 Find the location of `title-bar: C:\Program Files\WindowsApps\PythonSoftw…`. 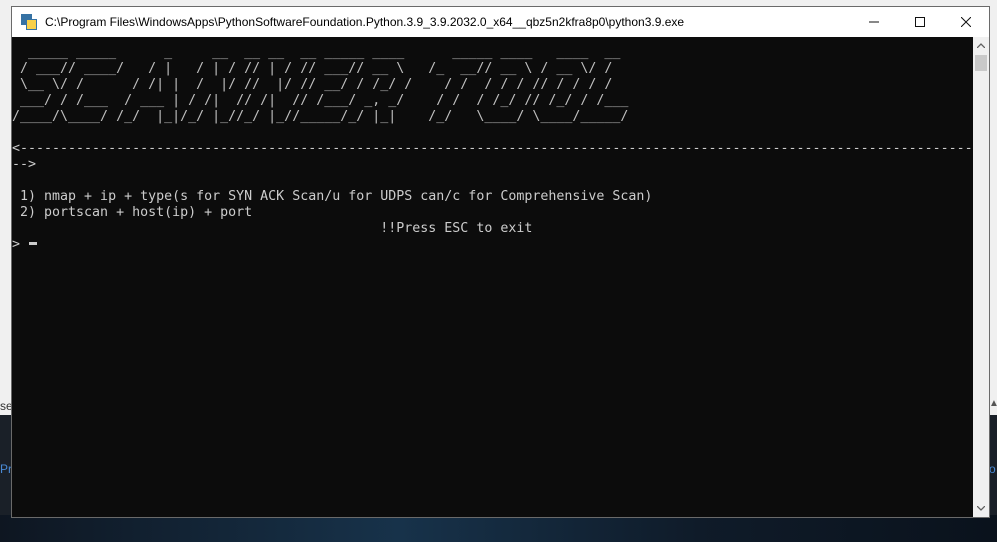

title-bar: C:\Program Files\WindowsApps\PythonSoftw… is located at coordinates (500, 22).